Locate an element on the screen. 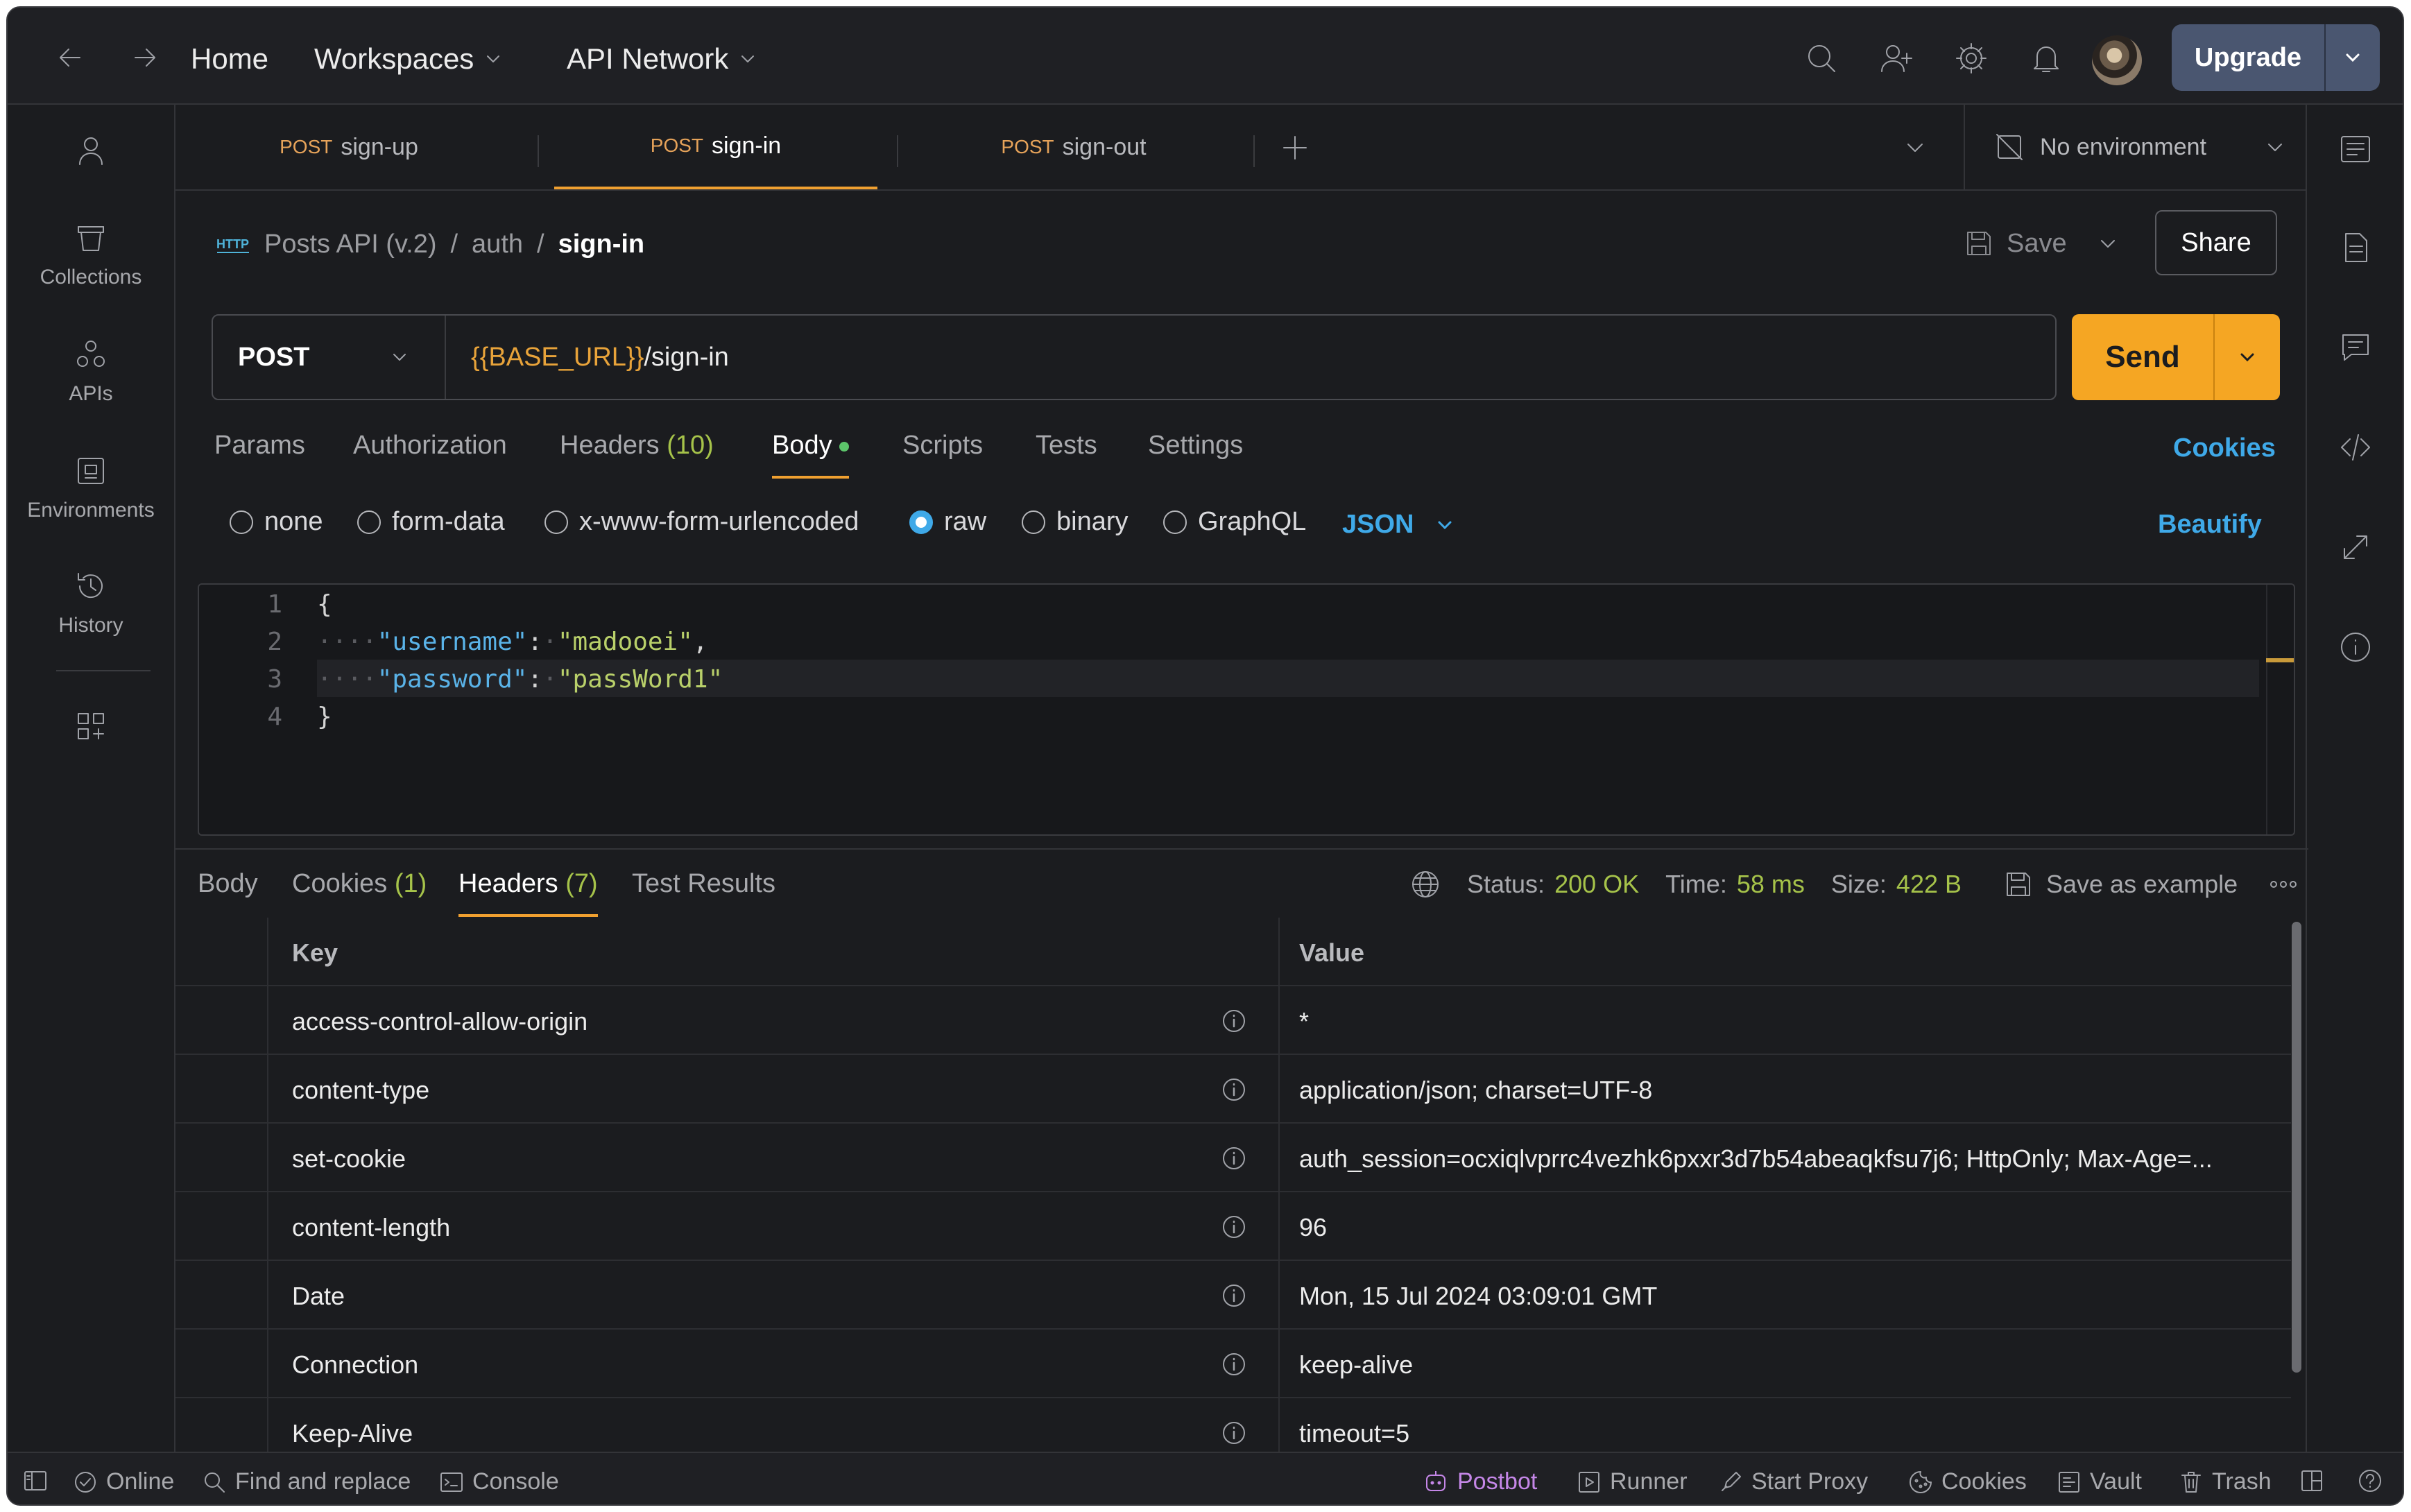 The width and height of the screenshot is (2411, 1512). radio-none: none is located at coordinates (276, 522).